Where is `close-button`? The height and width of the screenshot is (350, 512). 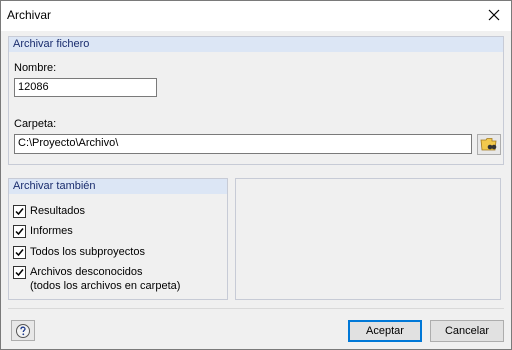 close-button is located at coordinates (494, 15).